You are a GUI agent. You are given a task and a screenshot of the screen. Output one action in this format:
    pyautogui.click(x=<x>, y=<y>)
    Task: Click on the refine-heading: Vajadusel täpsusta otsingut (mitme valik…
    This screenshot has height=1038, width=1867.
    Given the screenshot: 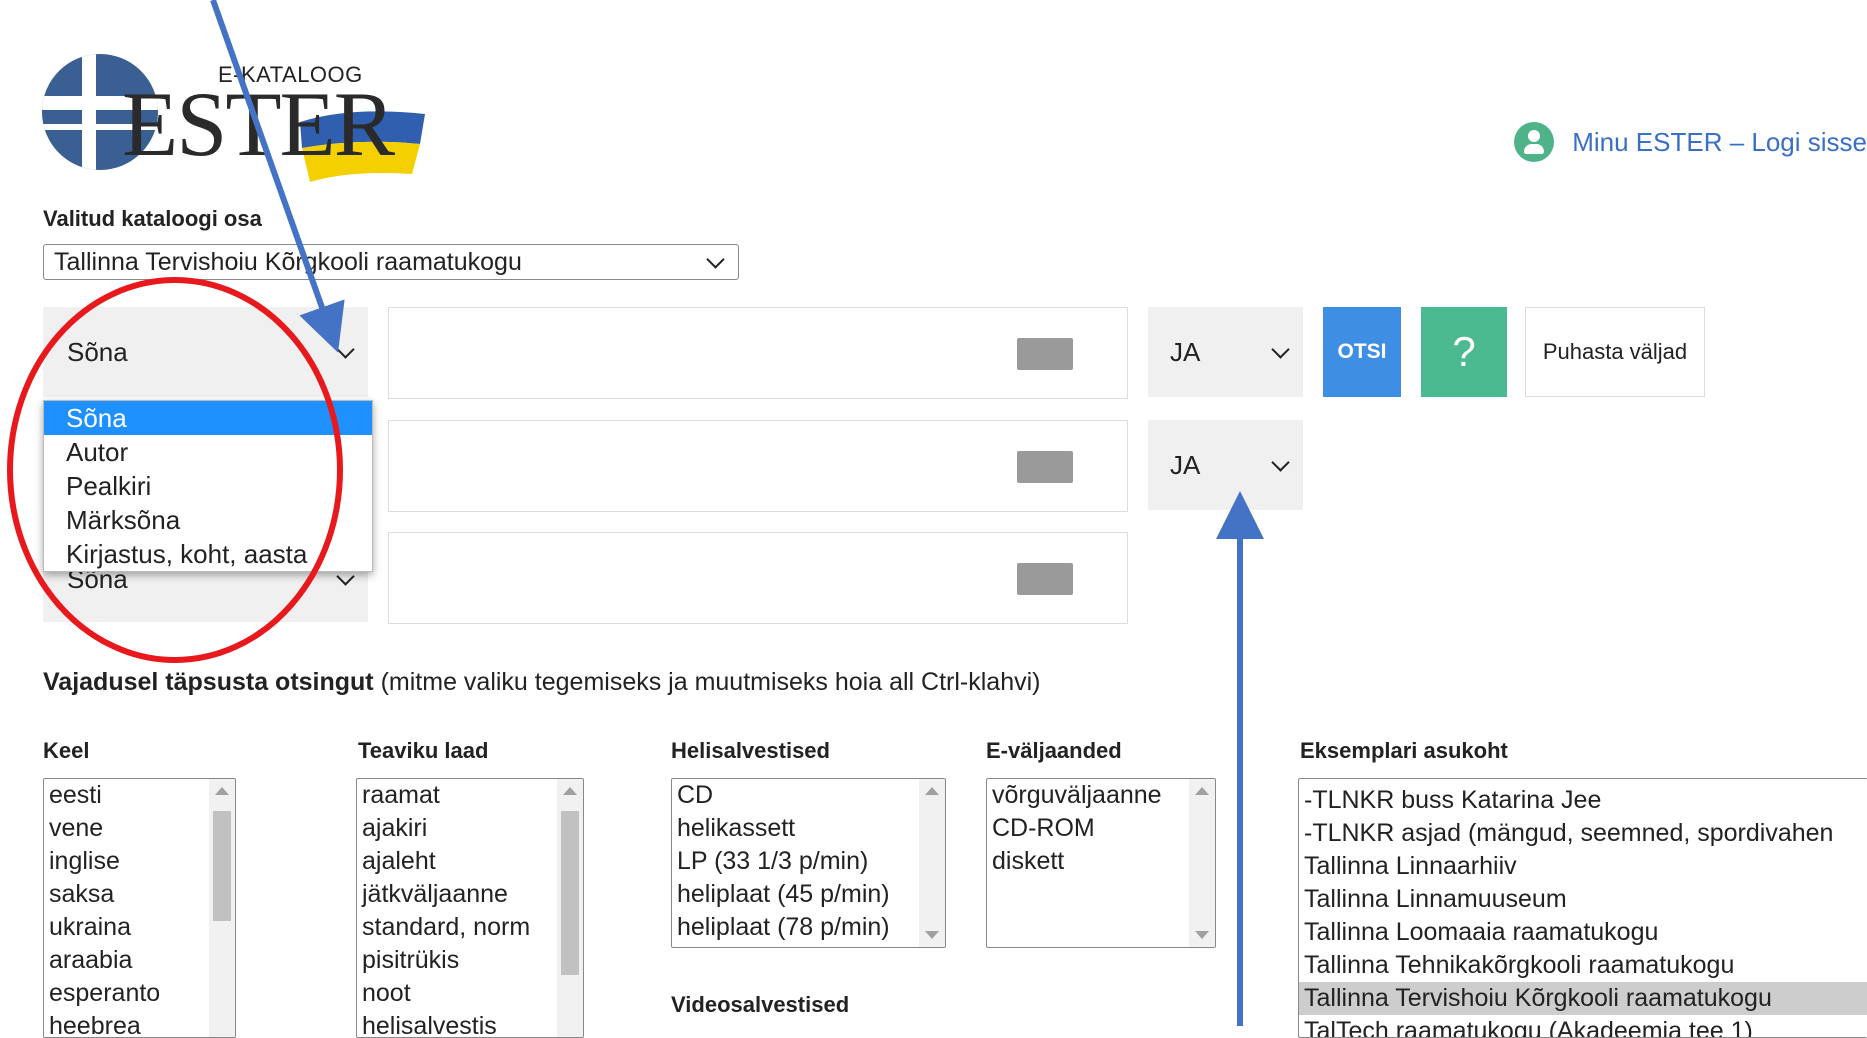 What is the action you would take?
    pyautogui.click(x=542, y=682)
    